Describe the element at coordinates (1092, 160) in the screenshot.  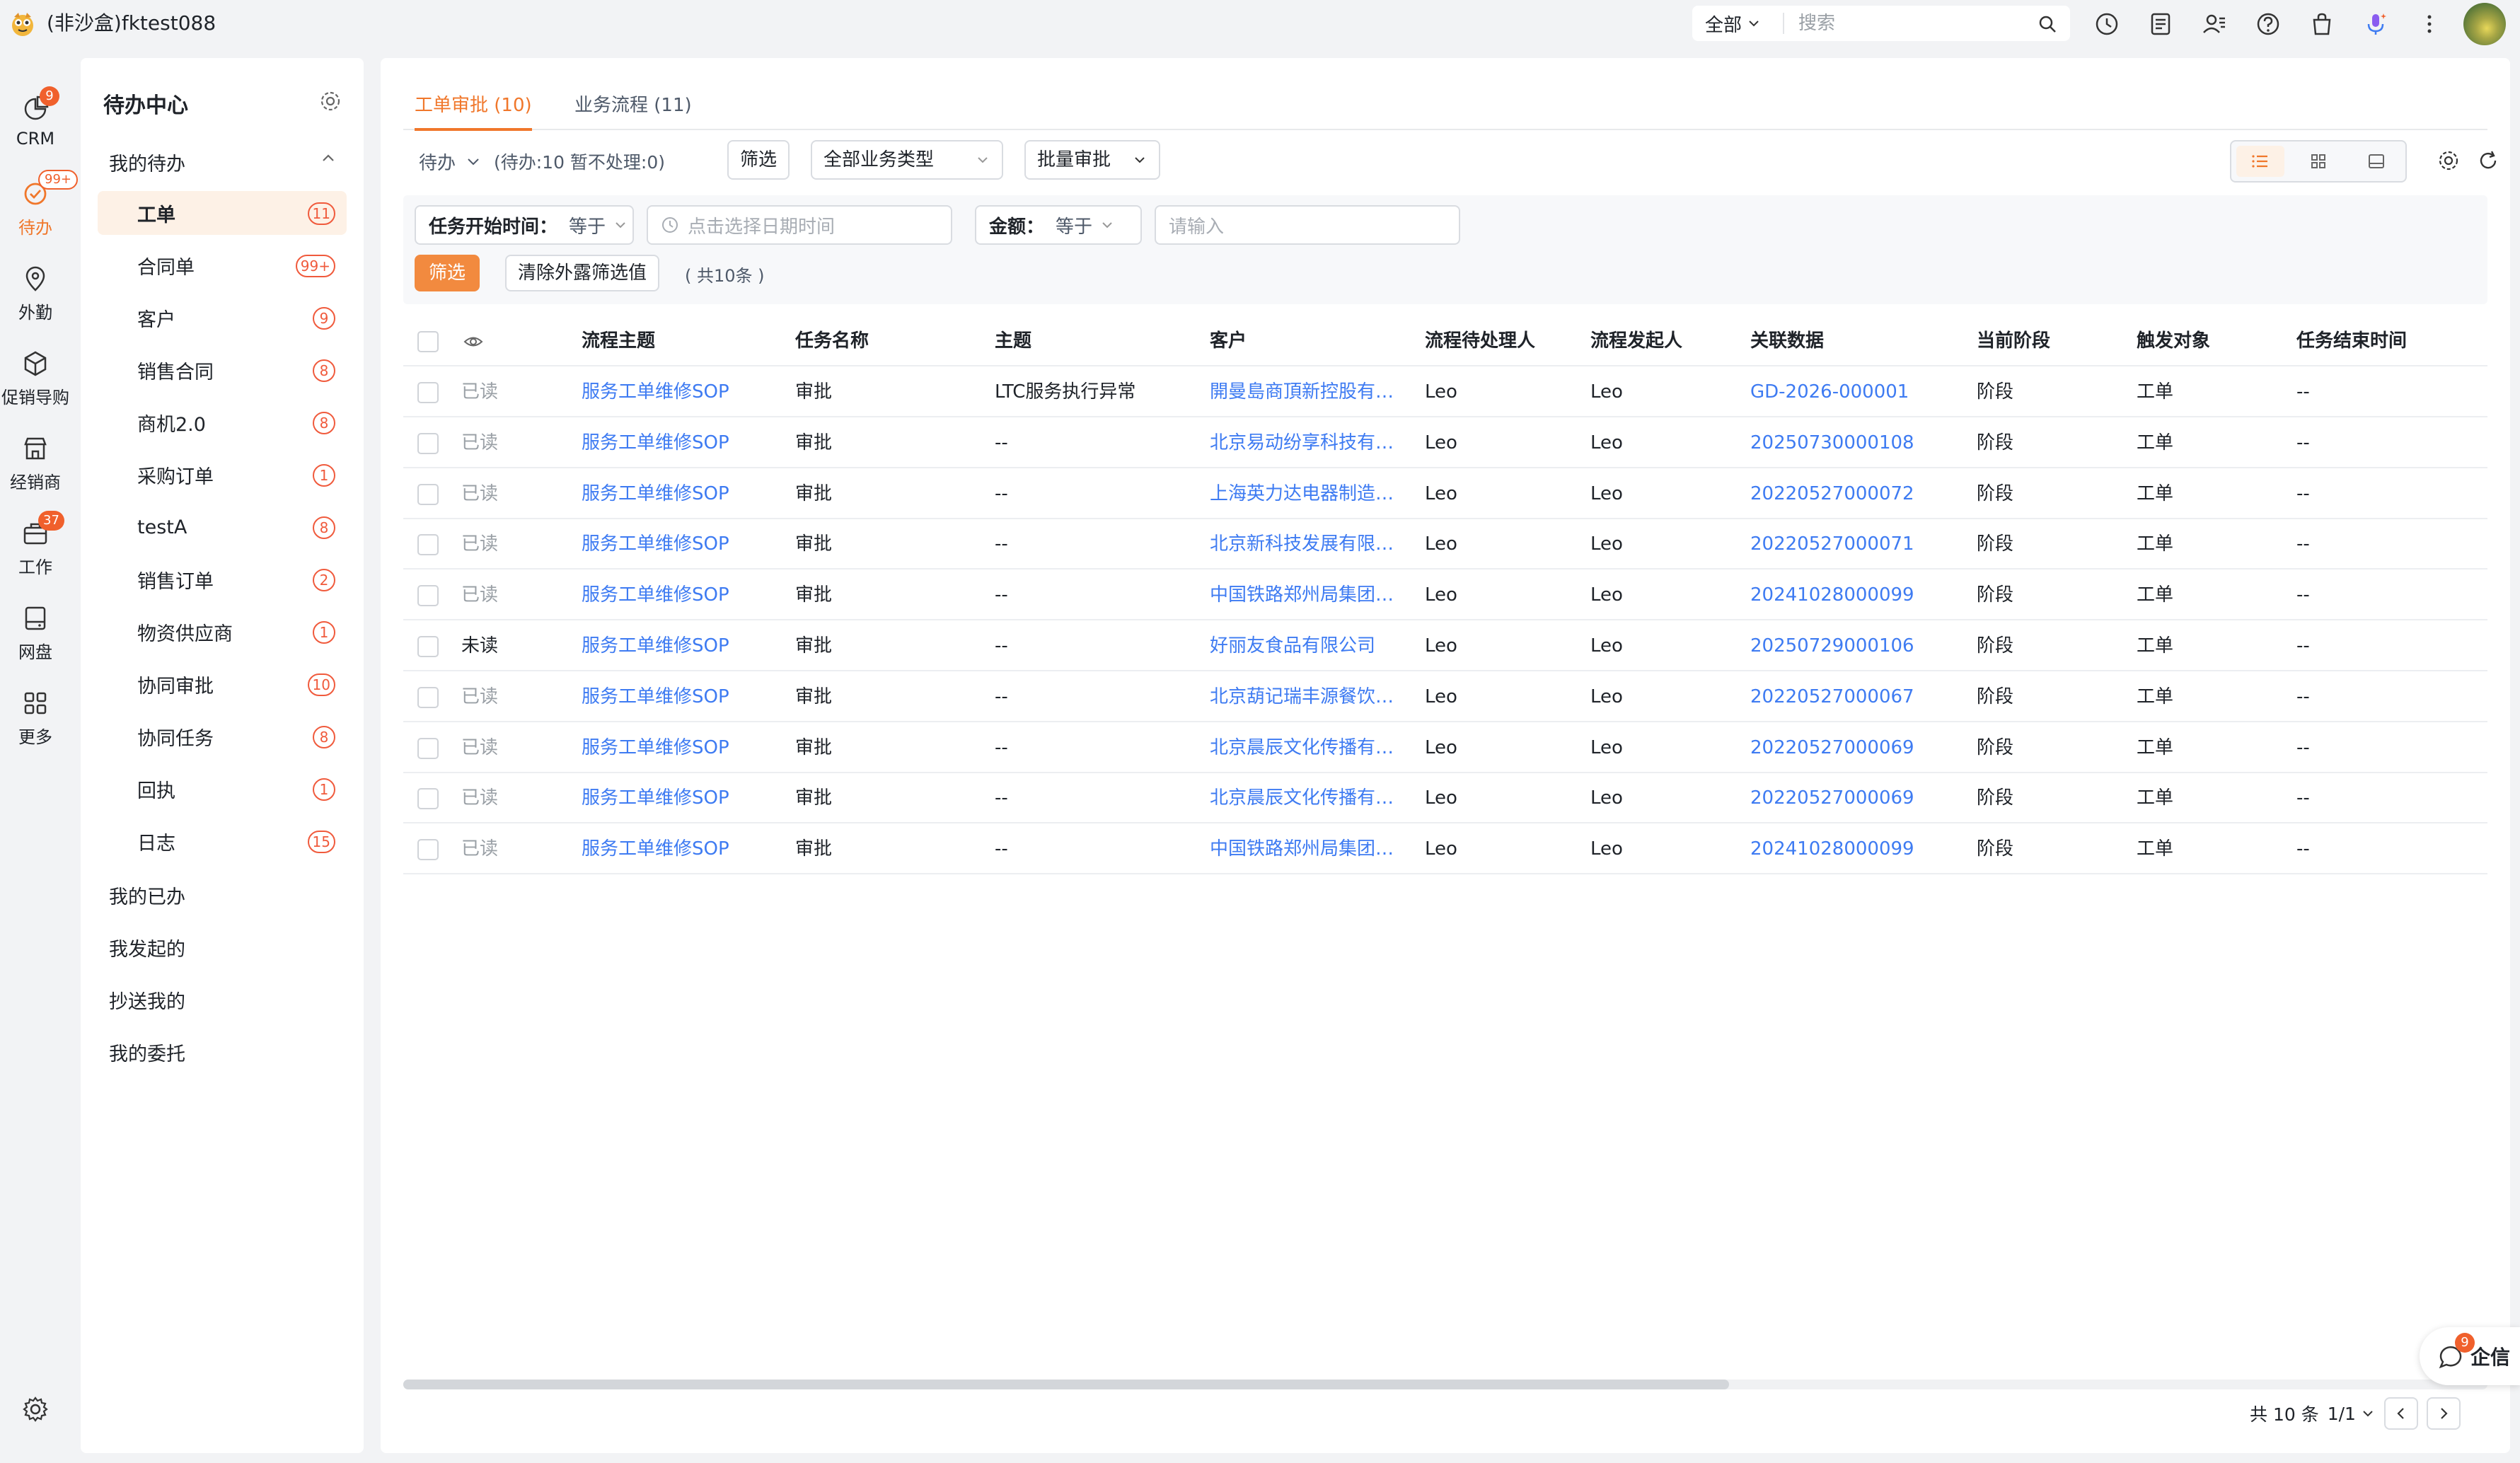
I see `batch-approve-button: 批量审批` at that location.